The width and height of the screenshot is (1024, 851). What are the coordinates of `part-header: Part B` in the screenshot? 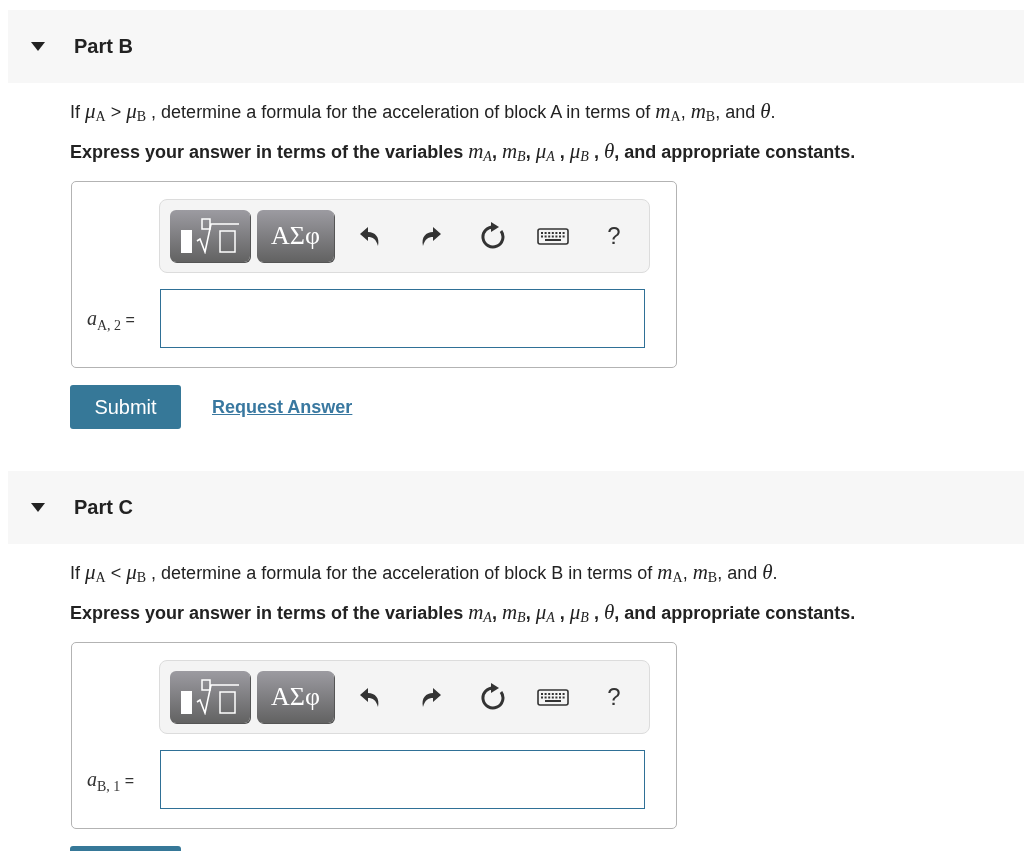 It's located at (516, 46).